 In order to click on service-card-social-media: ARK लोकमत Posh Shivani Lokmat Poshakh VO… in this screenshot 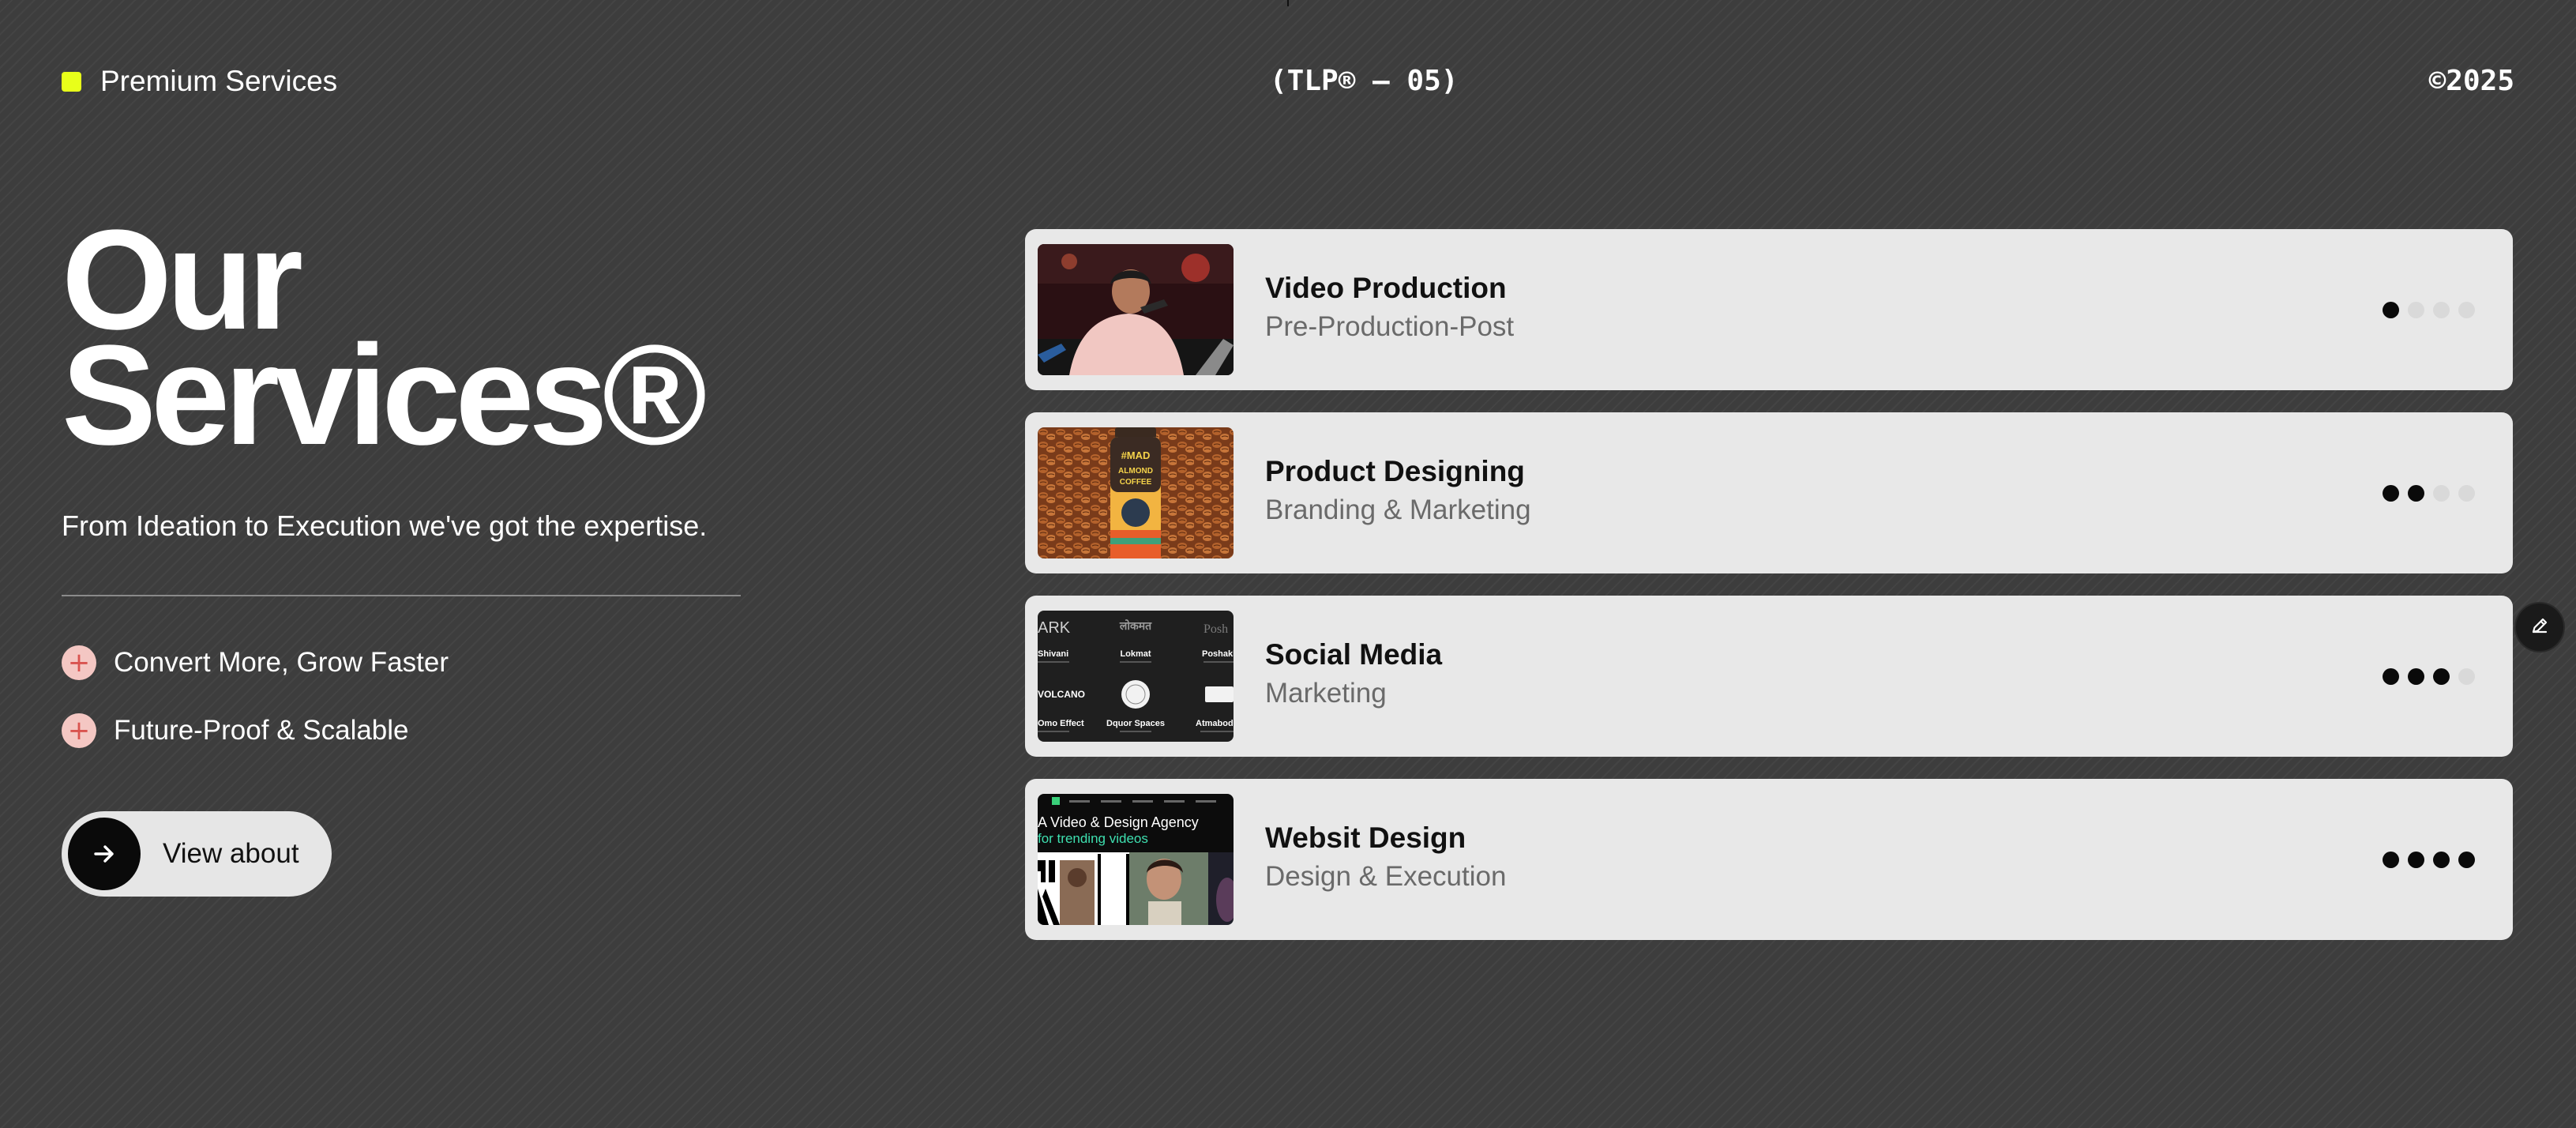, I will do `click(1769, 676)`.